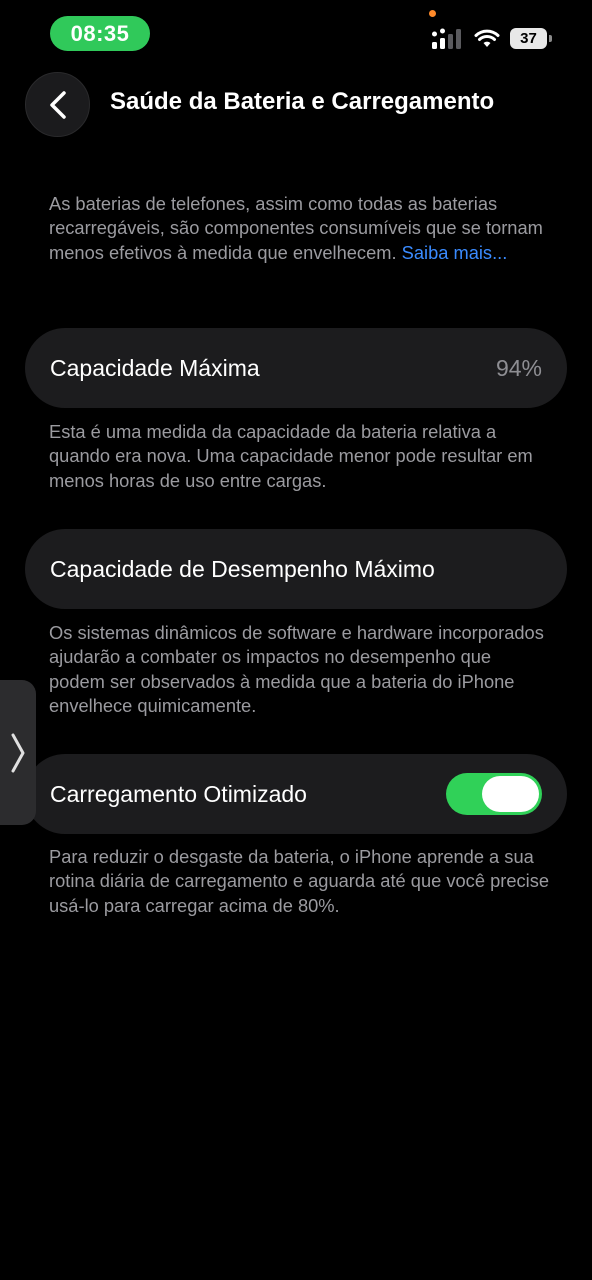  I want to click on battery-icon: 37, so click(531, 39).